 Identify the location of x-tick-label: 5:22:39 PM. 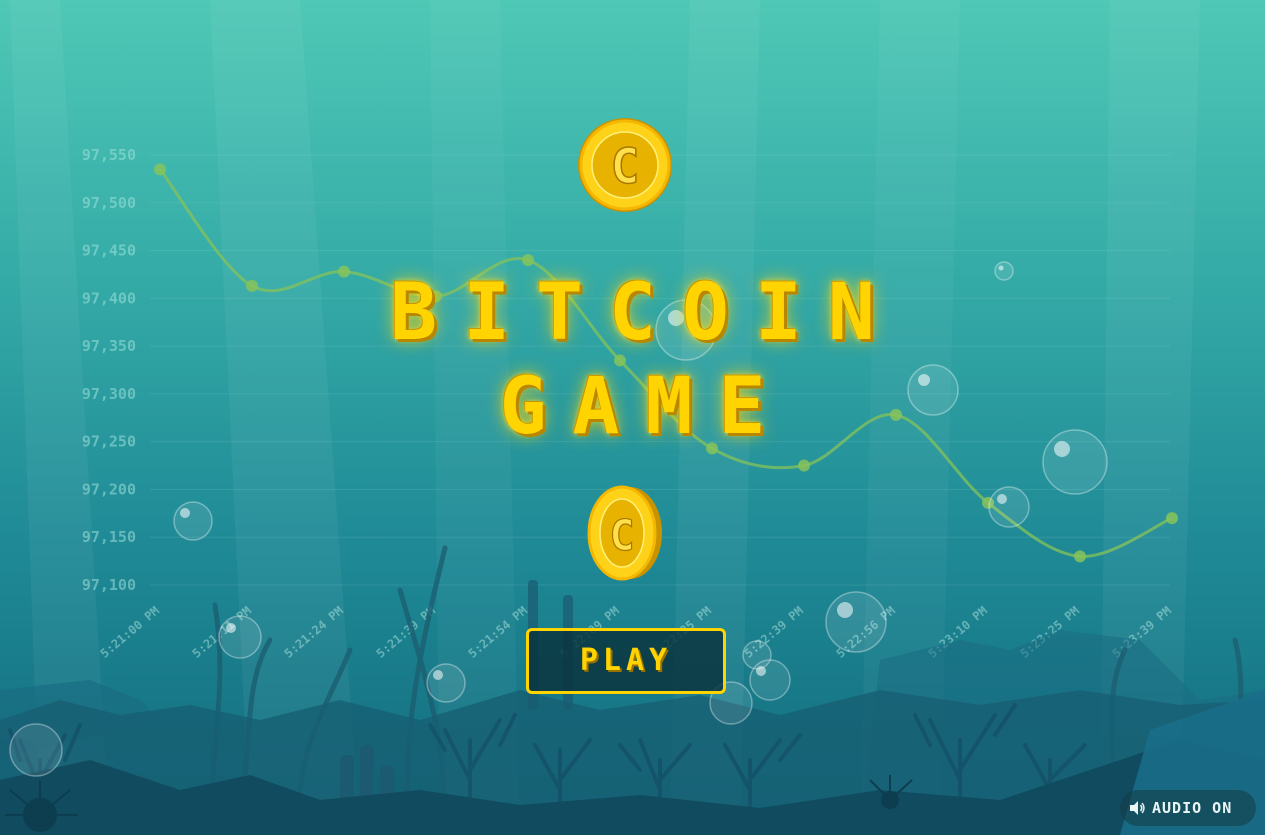
(774, 632).